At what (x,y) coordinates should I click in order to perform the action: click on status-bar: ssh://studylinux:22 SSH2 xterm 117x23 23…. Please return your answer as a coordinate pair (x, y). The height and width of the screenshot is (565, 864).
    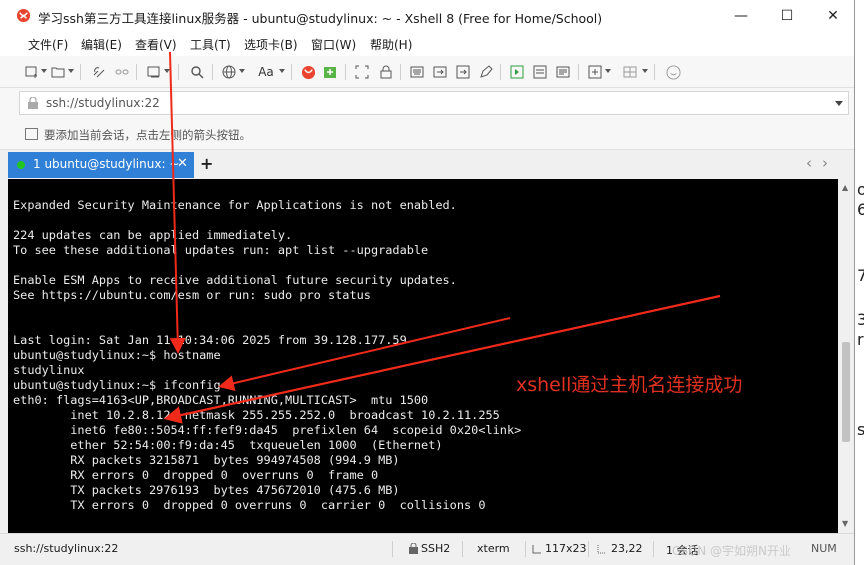
    Looking at the image, I should click on (427, 549).